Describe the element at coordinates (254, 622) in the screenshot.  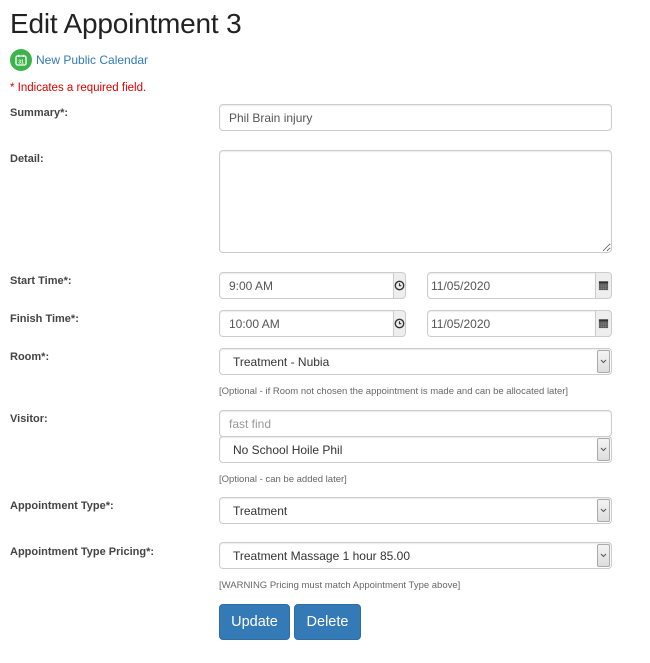
I see `update-button: Update` at that location.